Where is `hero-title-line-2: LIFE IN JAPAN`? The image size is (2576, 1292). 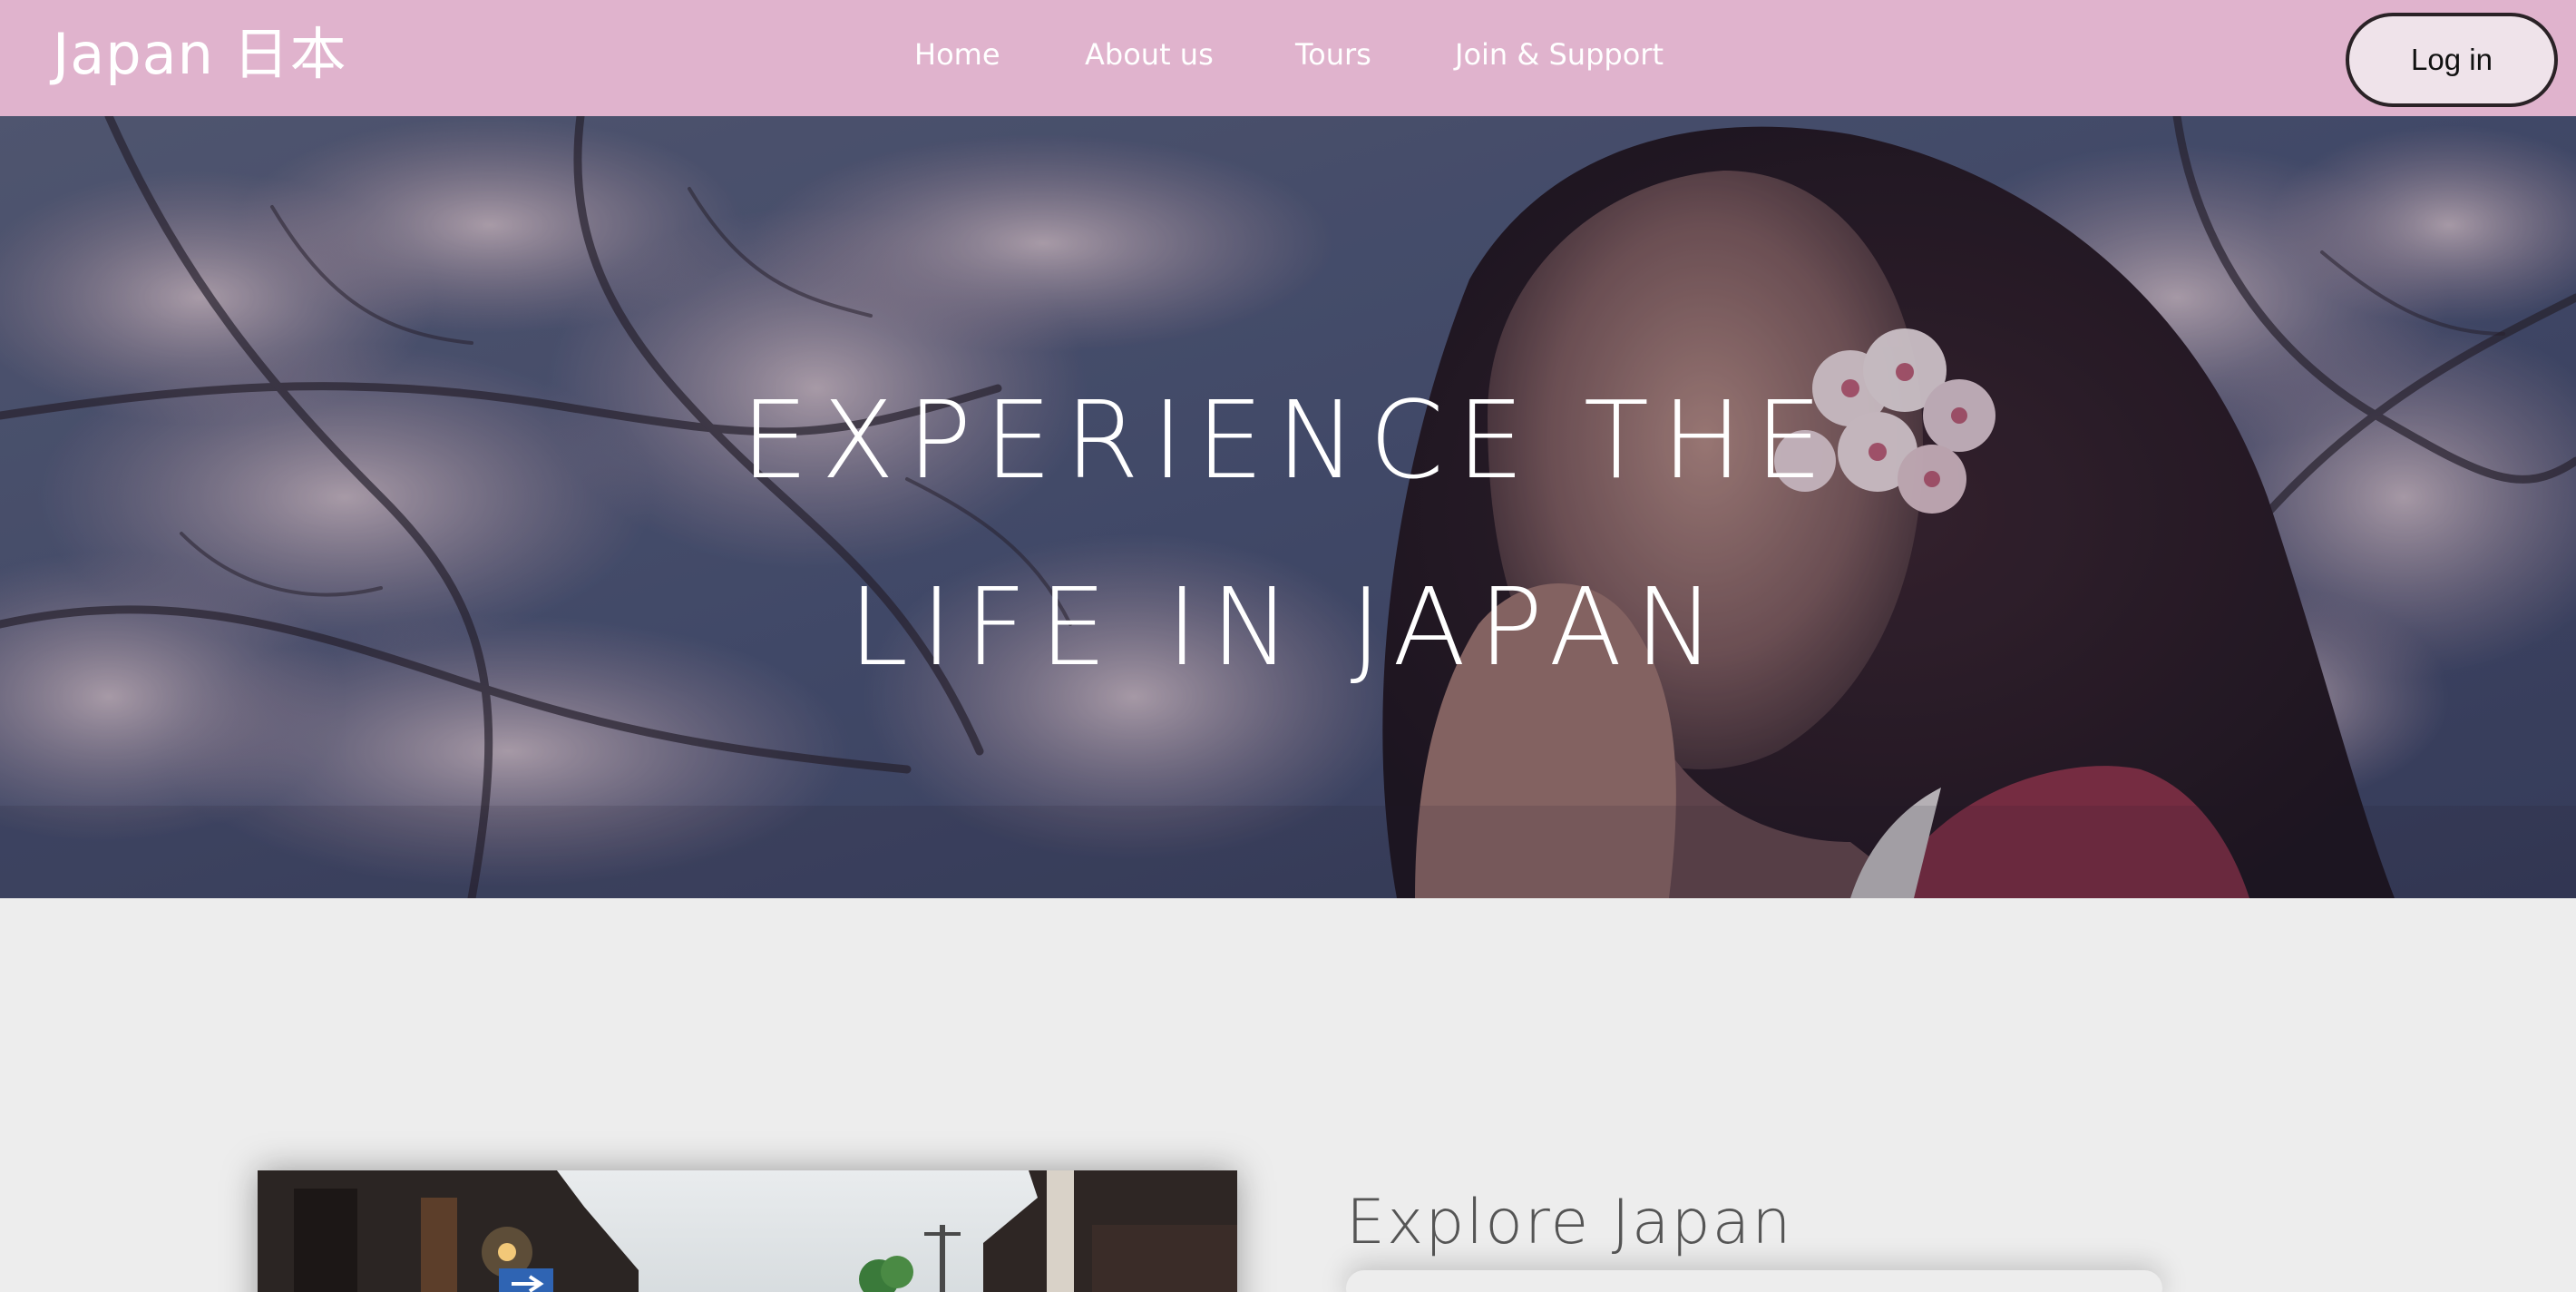 hero-title-line-2: LIFE IN JAPAN is located at coordinates (1288, 627).